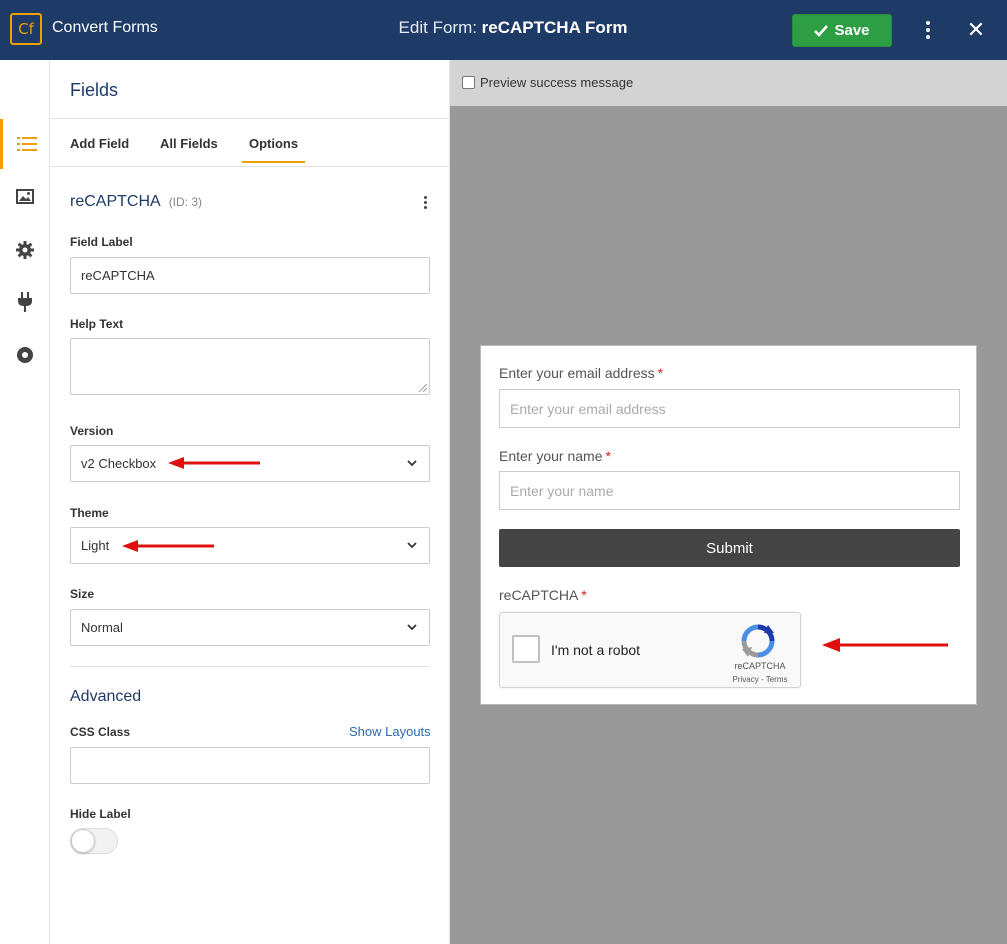 The image size is (1007, 944). Describe the element at coordinates (760, 666) in the screenshot. I see `recaptcha-brand: reCAPTCHA` at that location.